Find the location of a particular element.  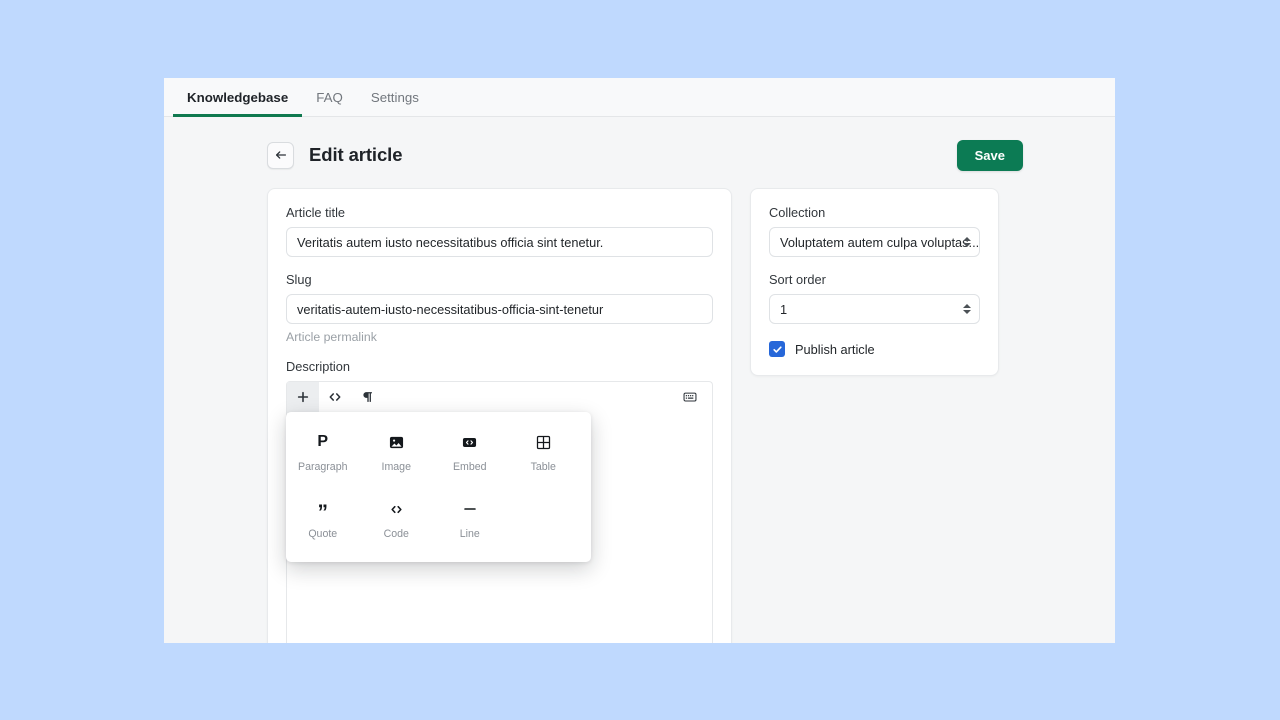

insert-quote-item: ” Quote is located at coordinates (323, 520).